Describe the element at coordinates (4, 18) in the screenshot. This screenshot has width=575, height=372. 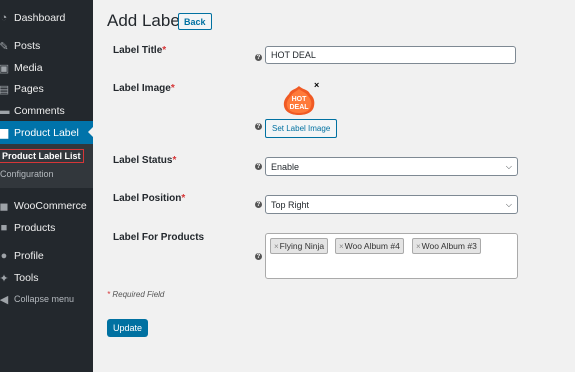
I see `dashboard-icon: ◔` at that location.